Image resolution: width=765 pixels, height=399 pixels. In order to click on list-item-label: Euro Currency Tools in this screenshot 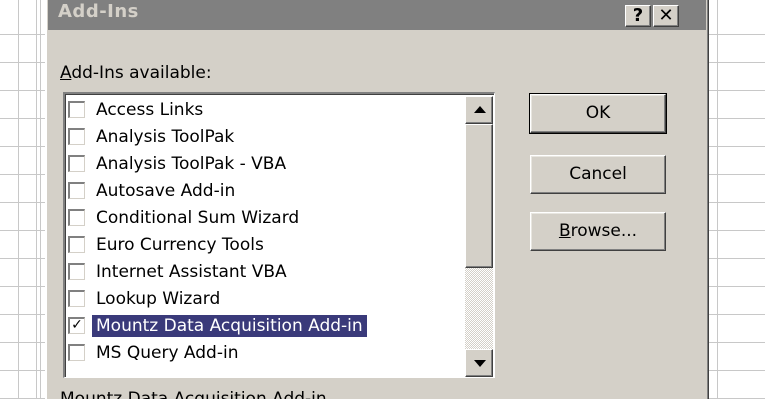, I will do `click(180, 245)`.